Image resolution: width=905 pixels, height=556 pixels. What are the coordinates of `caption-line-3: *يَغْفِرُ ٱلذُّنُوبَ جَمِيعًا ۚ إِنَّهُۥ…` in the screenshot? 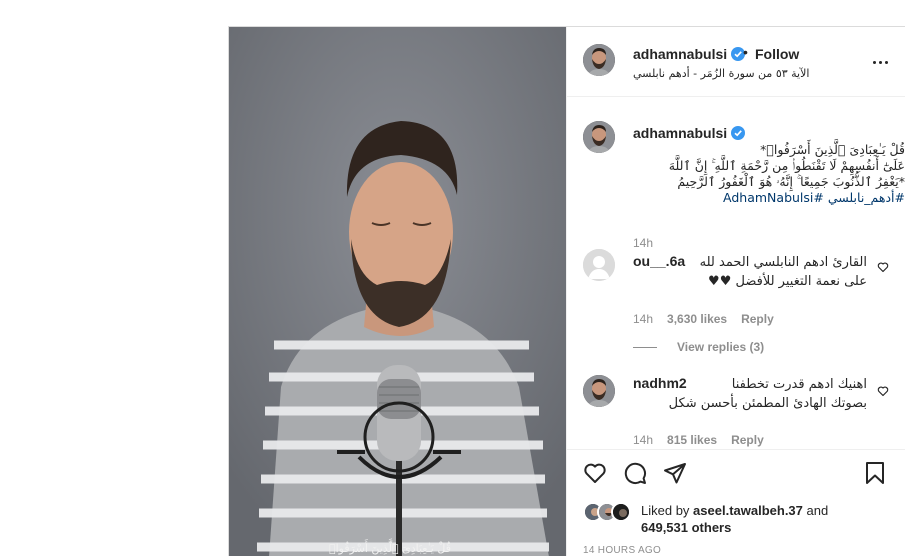 It's located at (791, 181).